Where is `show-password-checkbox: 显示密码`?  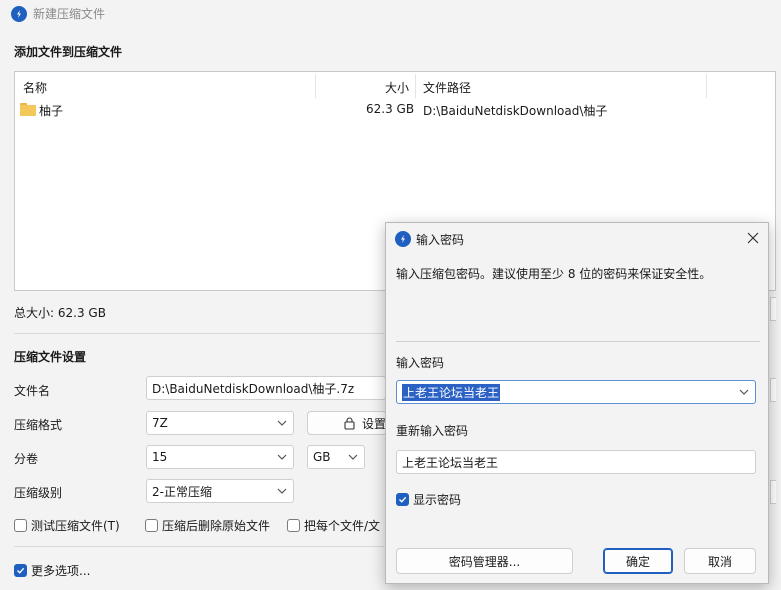
show-password-checkbox: 显示密码 is located at coordinates (428, 499).